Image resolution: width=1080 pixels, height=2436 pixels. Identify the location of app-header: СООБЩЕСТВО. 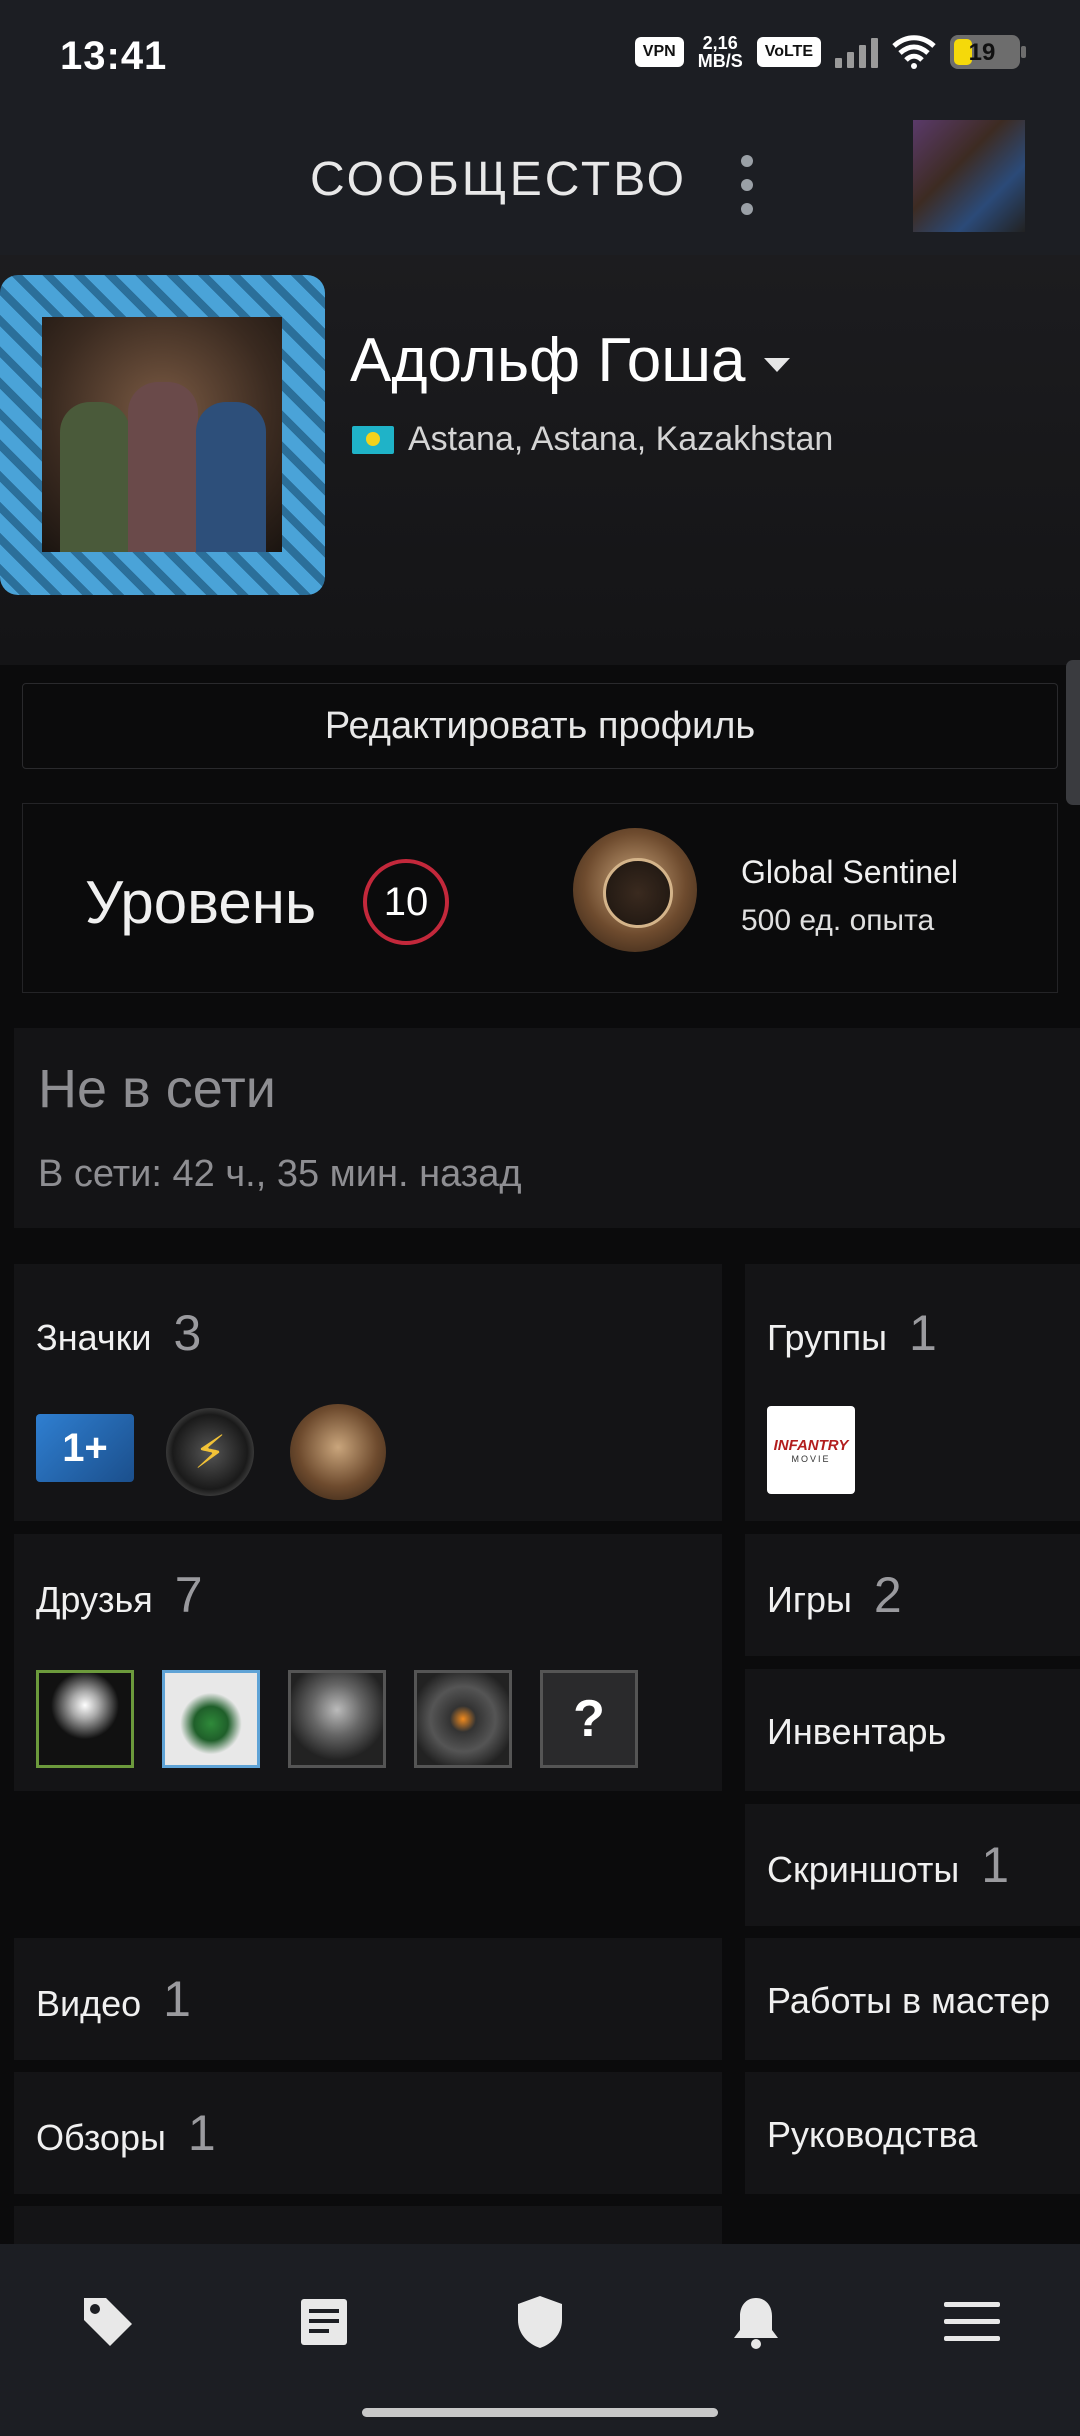
(540, 185).